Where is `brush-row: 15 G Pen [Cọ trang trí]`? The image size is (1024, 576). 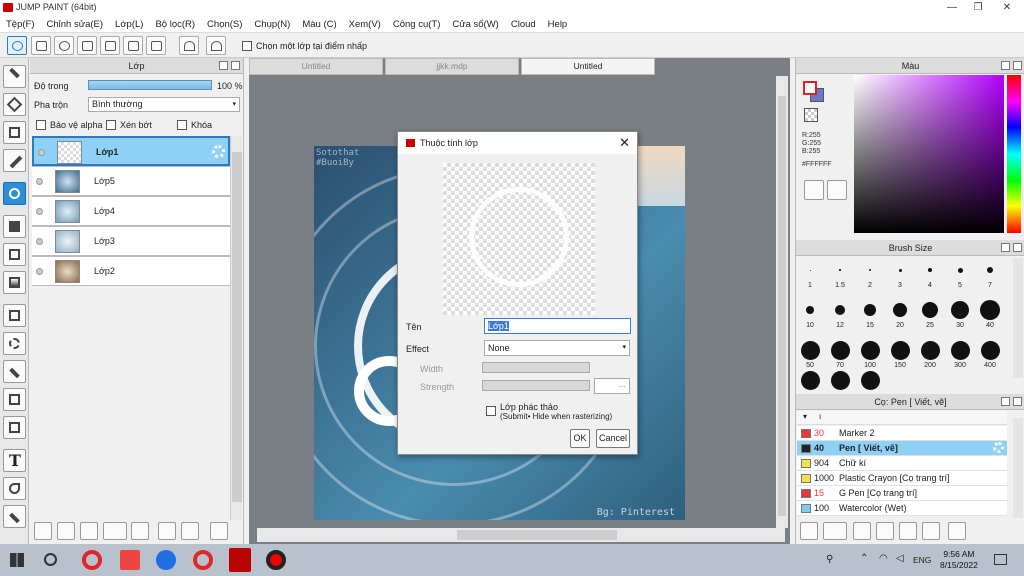 brush-row: 15 G Pen [Cọ trang trí] is located at coordinates (902, 493).